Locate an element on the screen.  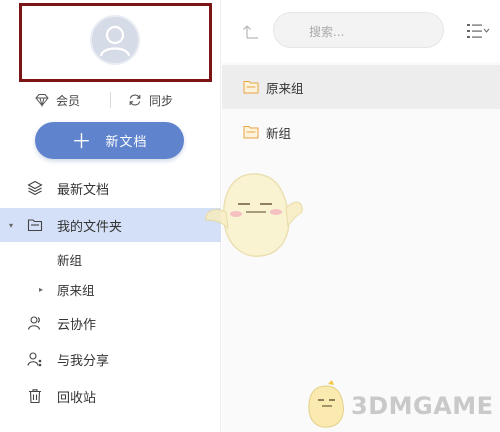
nav-label: 云协作 is located at coordinates (77, 325).